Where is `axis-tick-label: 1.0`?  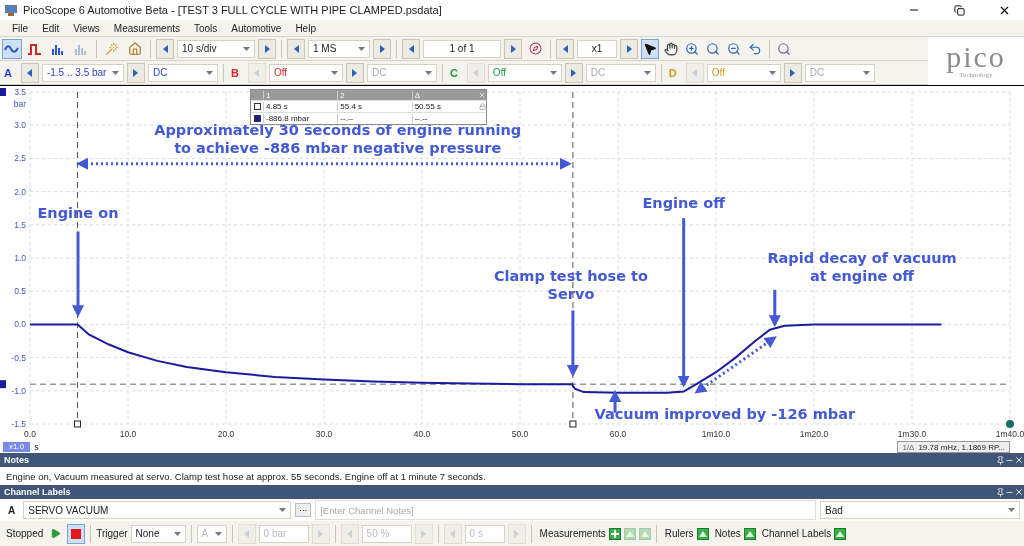 axis-tick-label: 1.0 is located at coordinates (20, 258).